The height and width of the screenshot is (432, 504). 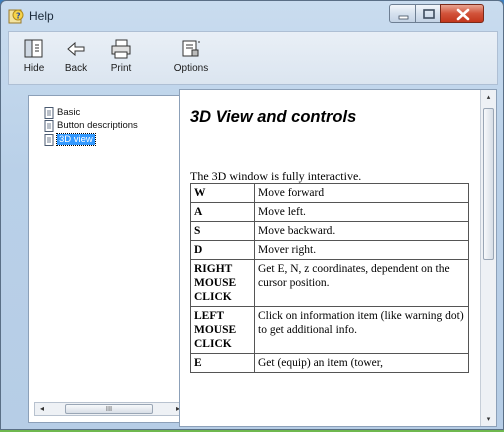 I want to click on description-cell: Move backward., so click(x=361, y=231).